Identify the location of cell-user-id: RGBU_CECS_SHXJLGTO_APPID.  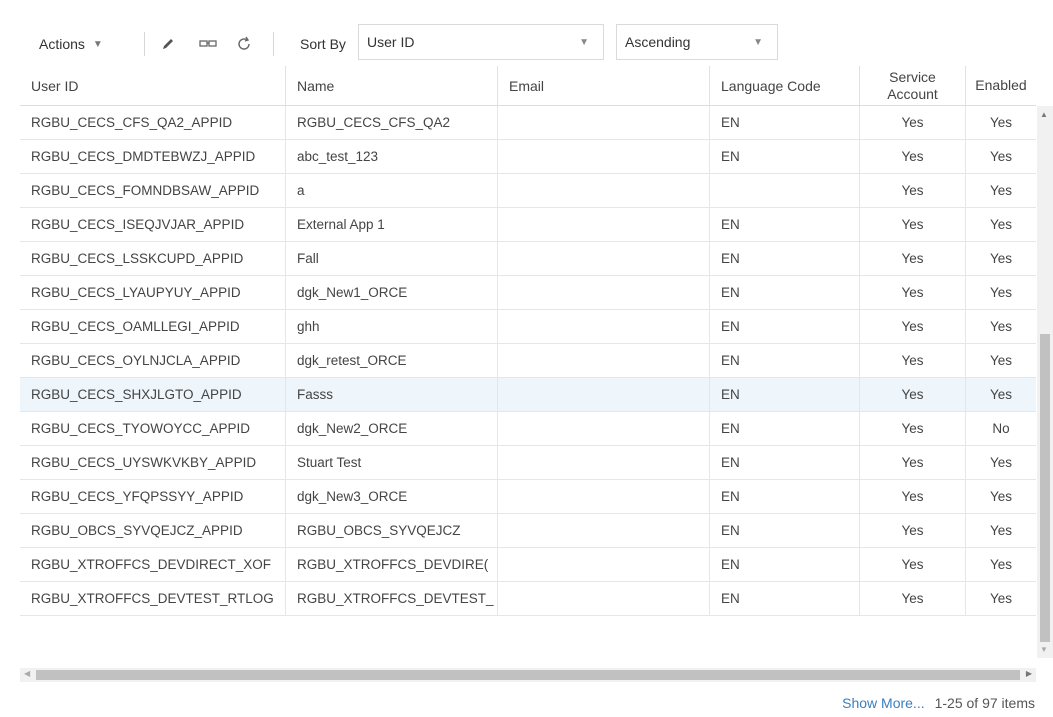
(153, 394).